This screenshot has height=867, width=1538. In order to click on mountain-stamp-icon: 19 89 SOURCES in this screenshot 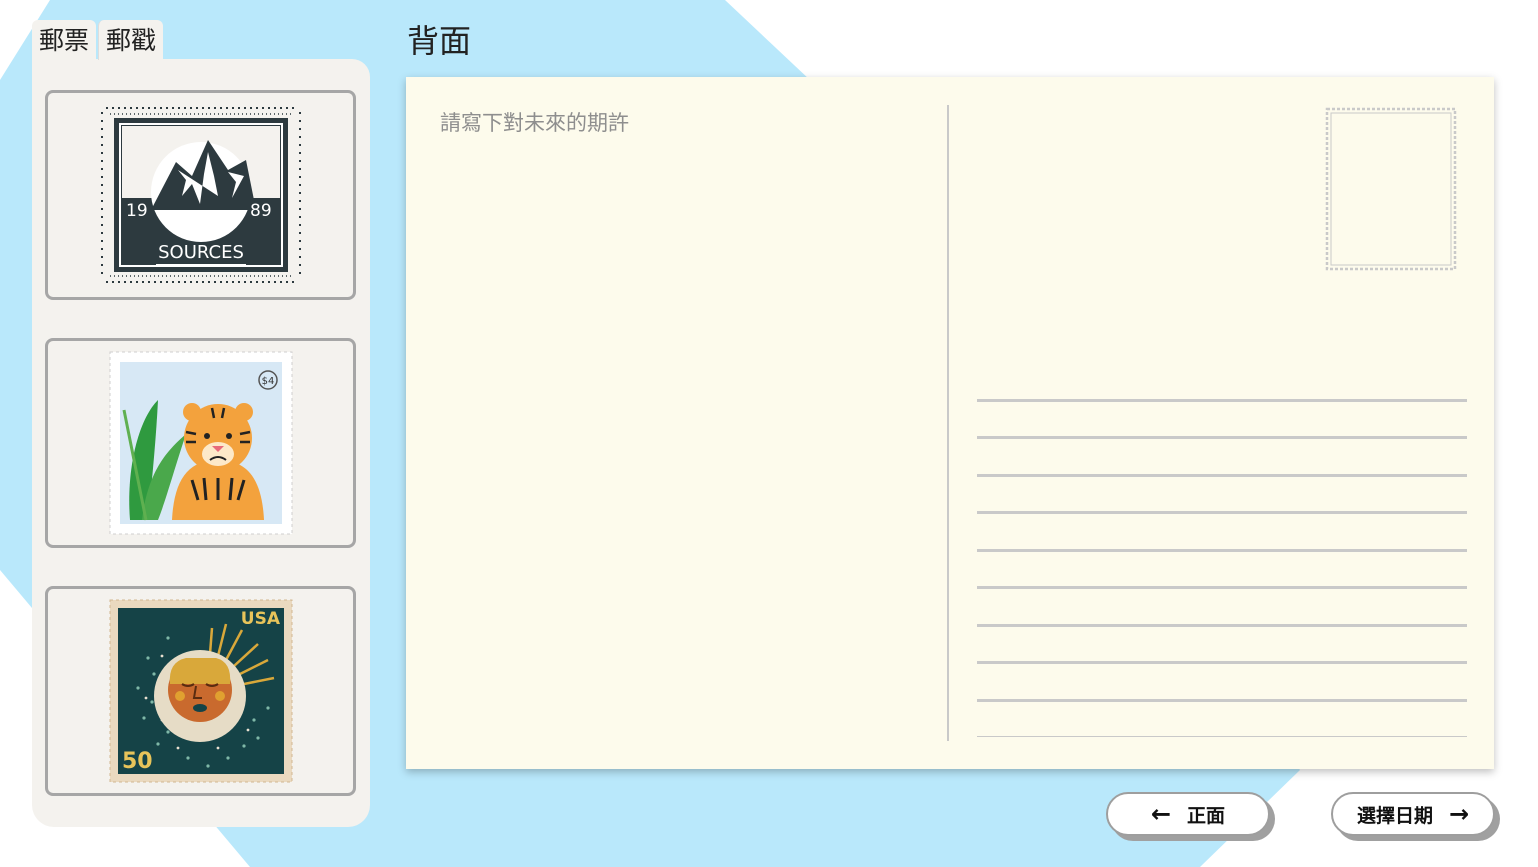, I will do `click(200, 195)`.